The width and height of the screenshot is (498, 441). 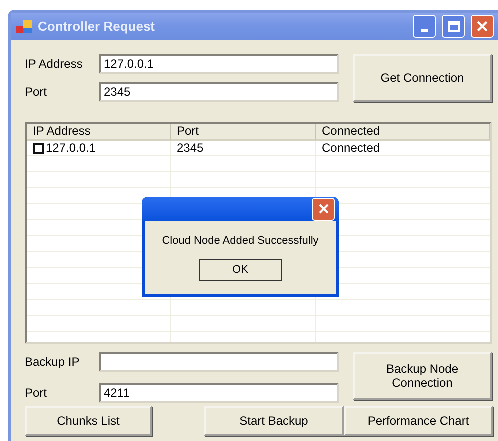 I want to click on action-button: Chunks List, so click(x=88, y=421).